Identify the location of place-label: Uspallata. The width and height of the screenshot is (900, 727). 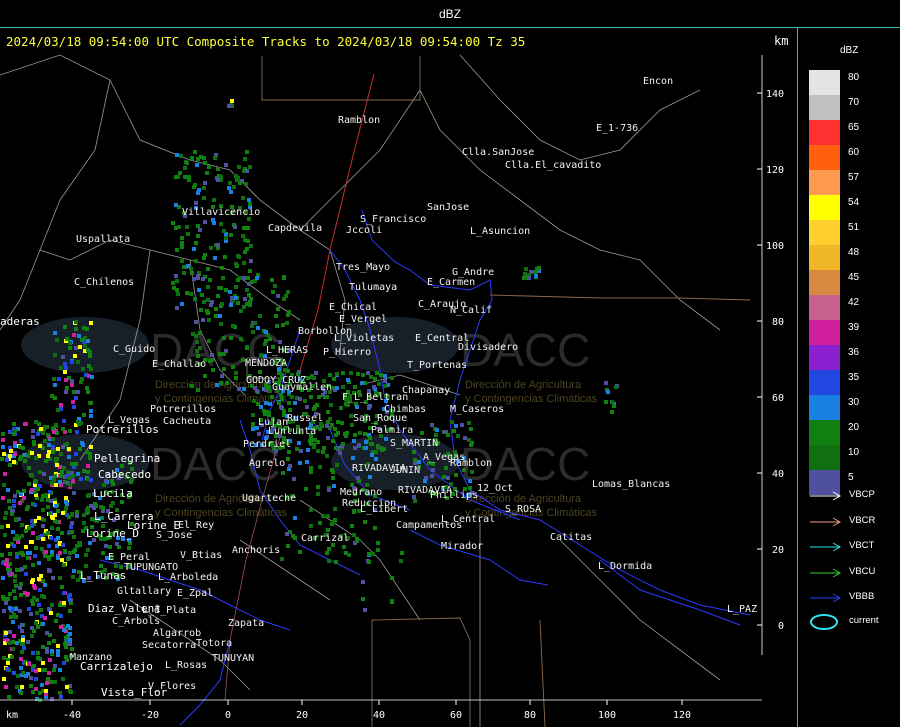
(103, 239).